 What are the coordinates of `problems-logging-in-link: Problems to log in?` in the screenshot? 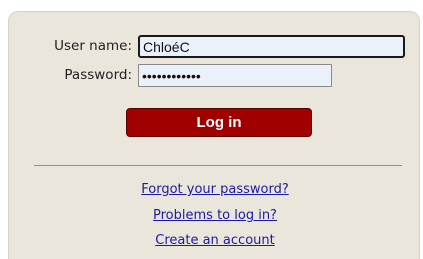 It's located at (215, 215).